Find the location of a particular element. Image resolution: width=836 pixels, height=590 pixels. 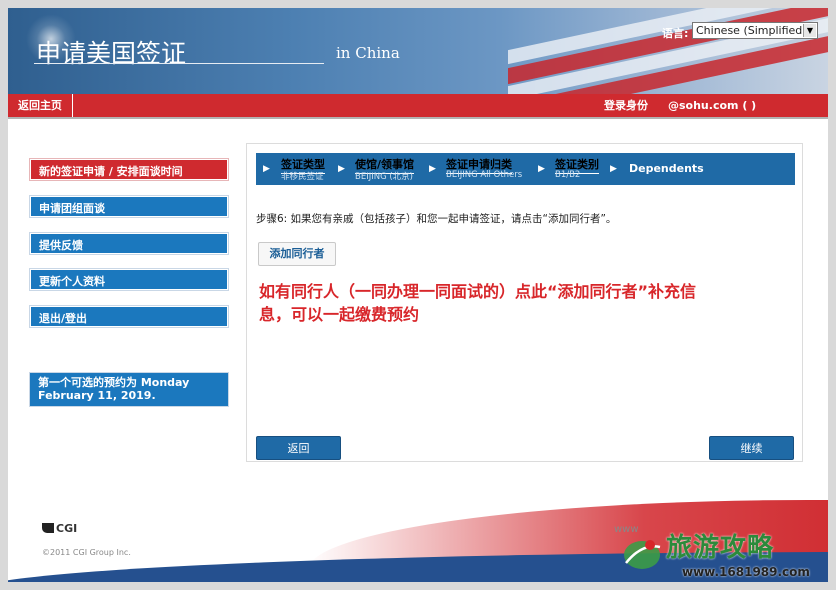

leaf-logo-icon is located at coordinates (642, 554).